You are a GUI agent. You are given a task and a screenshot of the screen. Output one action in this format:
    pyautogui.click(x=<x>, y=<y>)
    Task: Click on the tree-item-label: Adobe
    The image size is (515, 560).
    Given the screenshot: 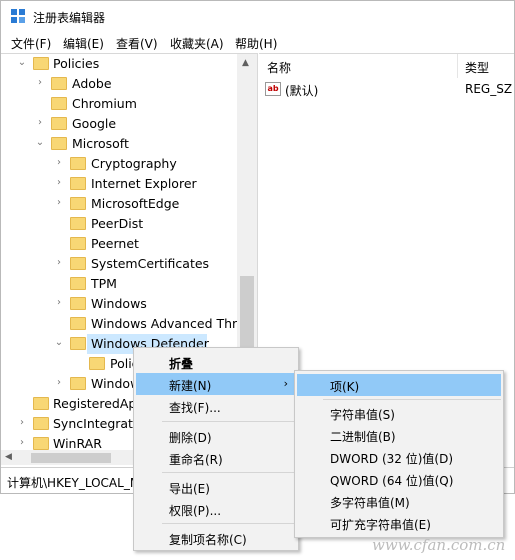 What is the action you would take?
    pyautogui.click(x=92, y=83)
    